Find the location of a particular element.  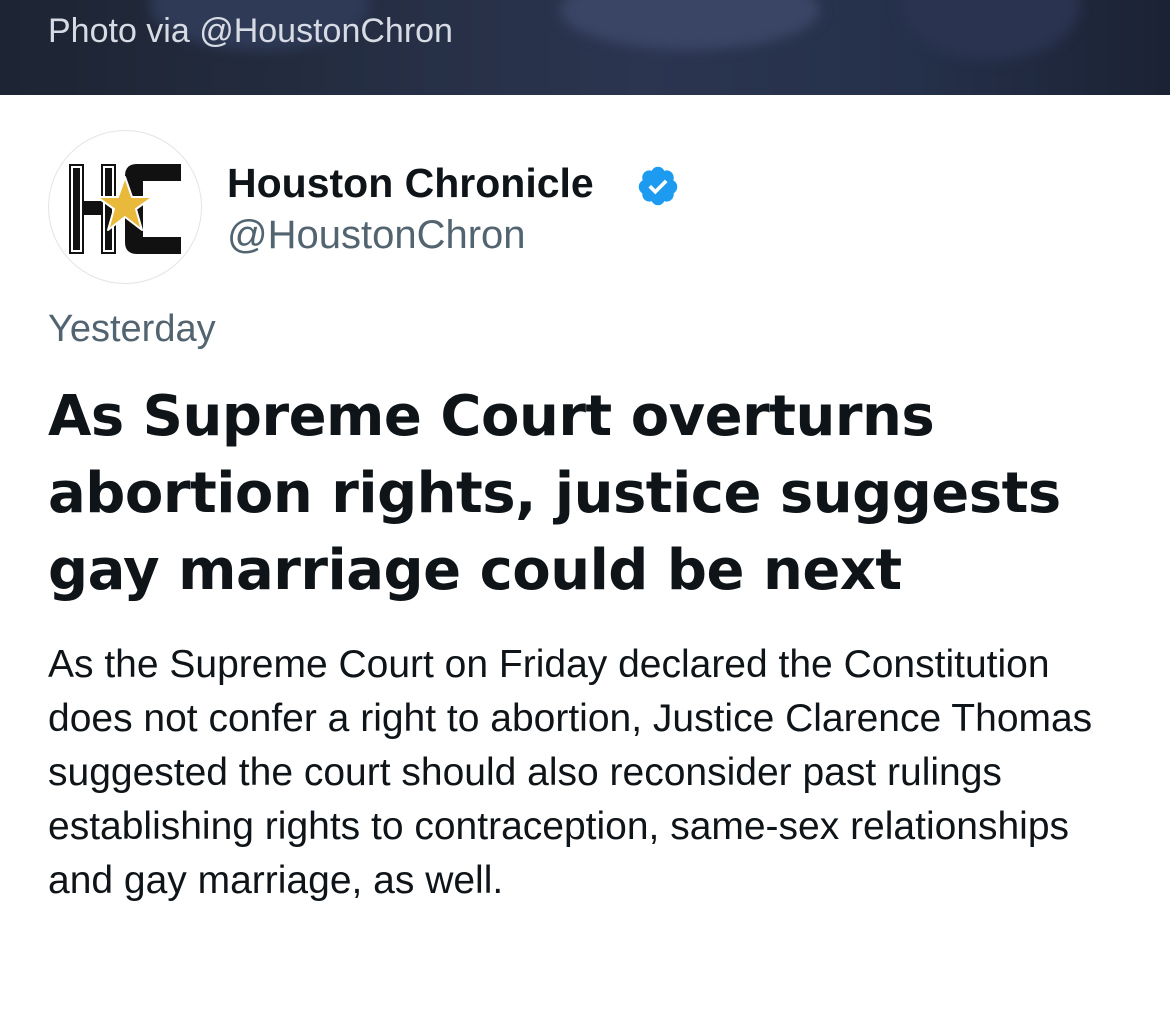

author-name: Houston Chronicle is located at coordinates (410, 183).